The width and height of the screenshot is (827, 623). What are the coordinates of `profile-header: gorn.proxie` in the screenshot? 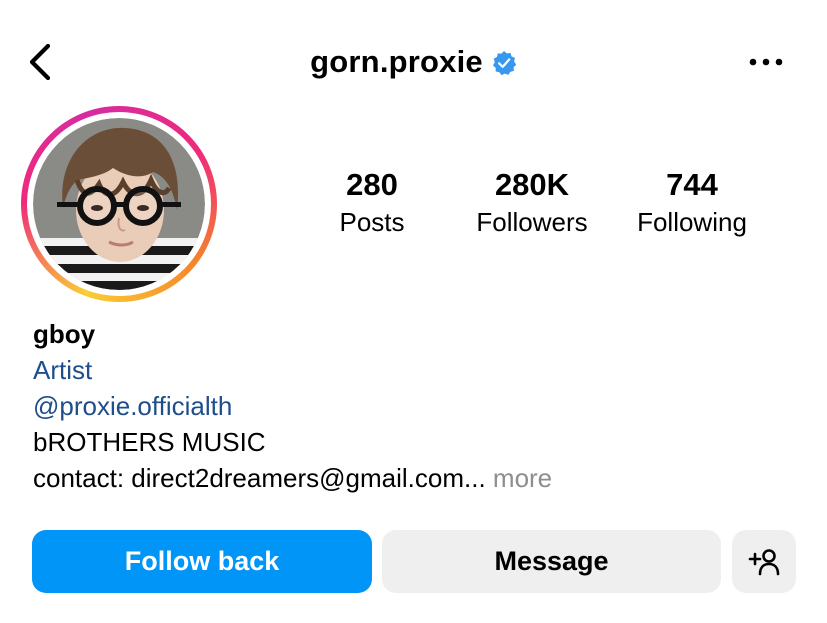 It's located at (413, 62).